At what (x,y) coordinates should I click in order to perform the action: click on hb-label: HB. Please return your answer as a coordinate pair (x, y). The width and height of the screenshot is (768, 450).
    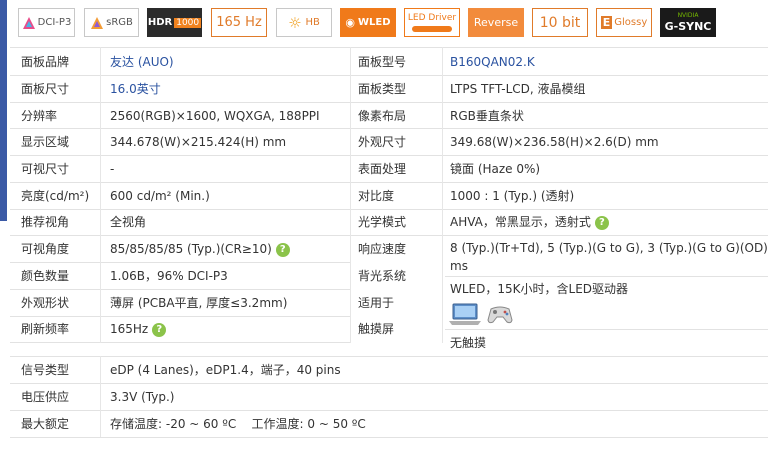
    Looking at the image, I should click on (312, 22).